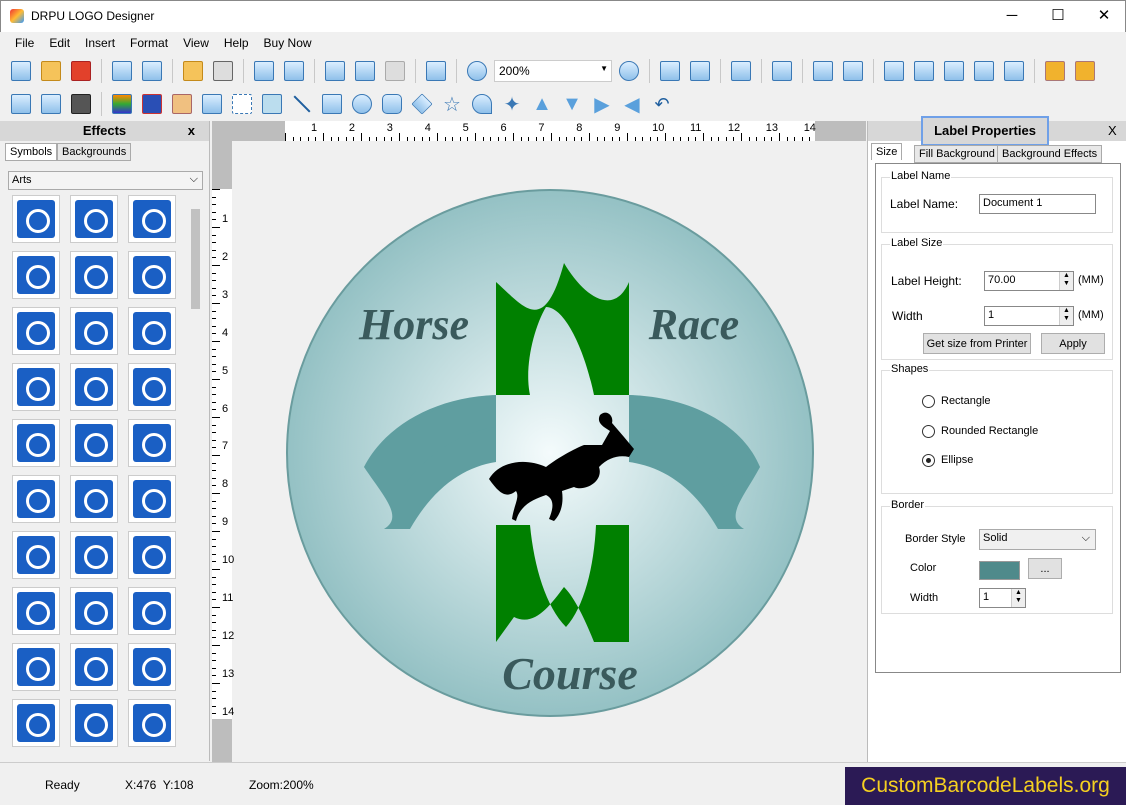  I want to click on tab-fill-background: Fill Background, so click(957, 154).